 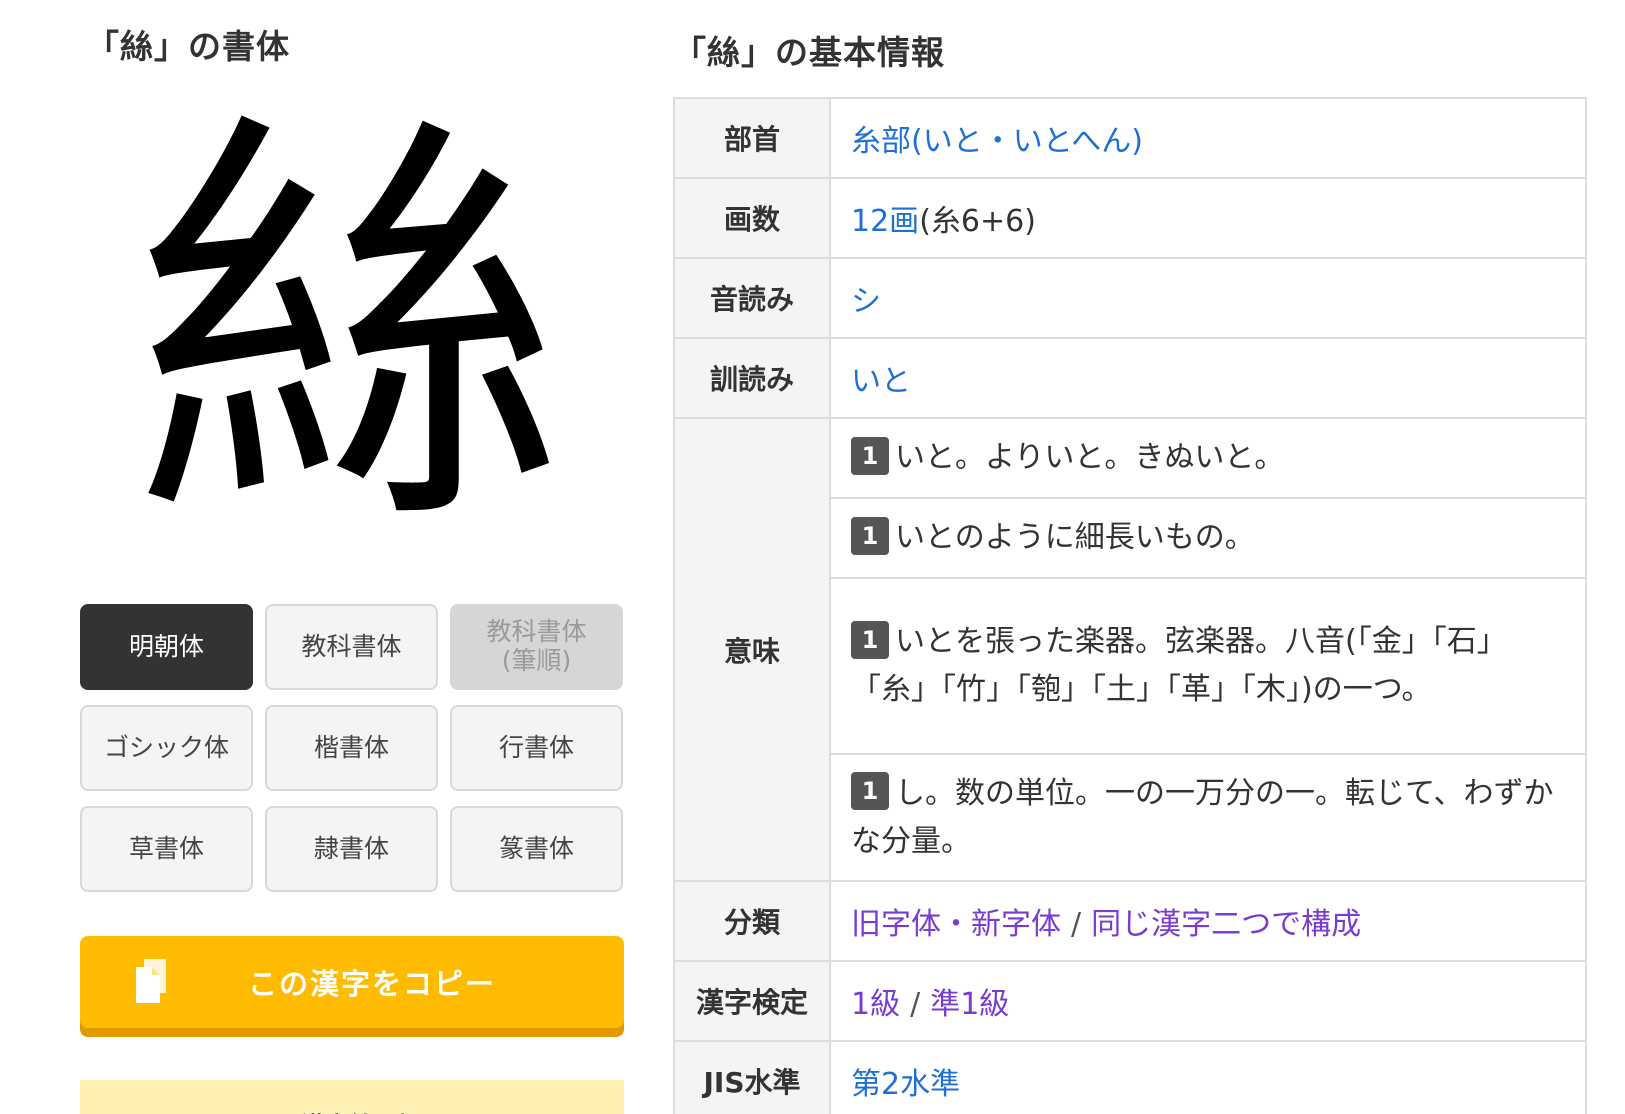 I want to click on row-header: JIS水準, so click(x=752, y=1077).